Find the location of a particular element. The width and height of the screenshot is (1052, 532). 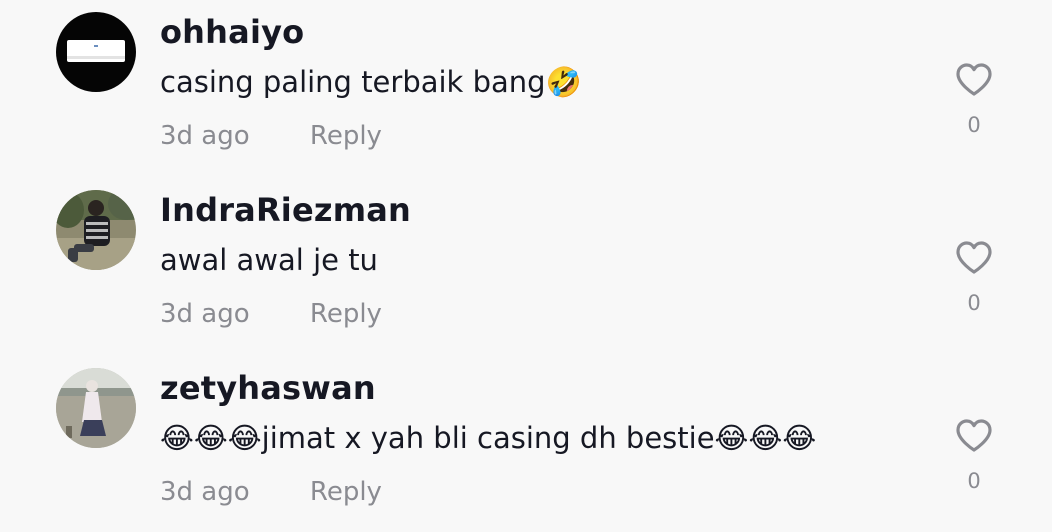

person-beach-photo-avatar-icon is located at coordinates (96, 408).